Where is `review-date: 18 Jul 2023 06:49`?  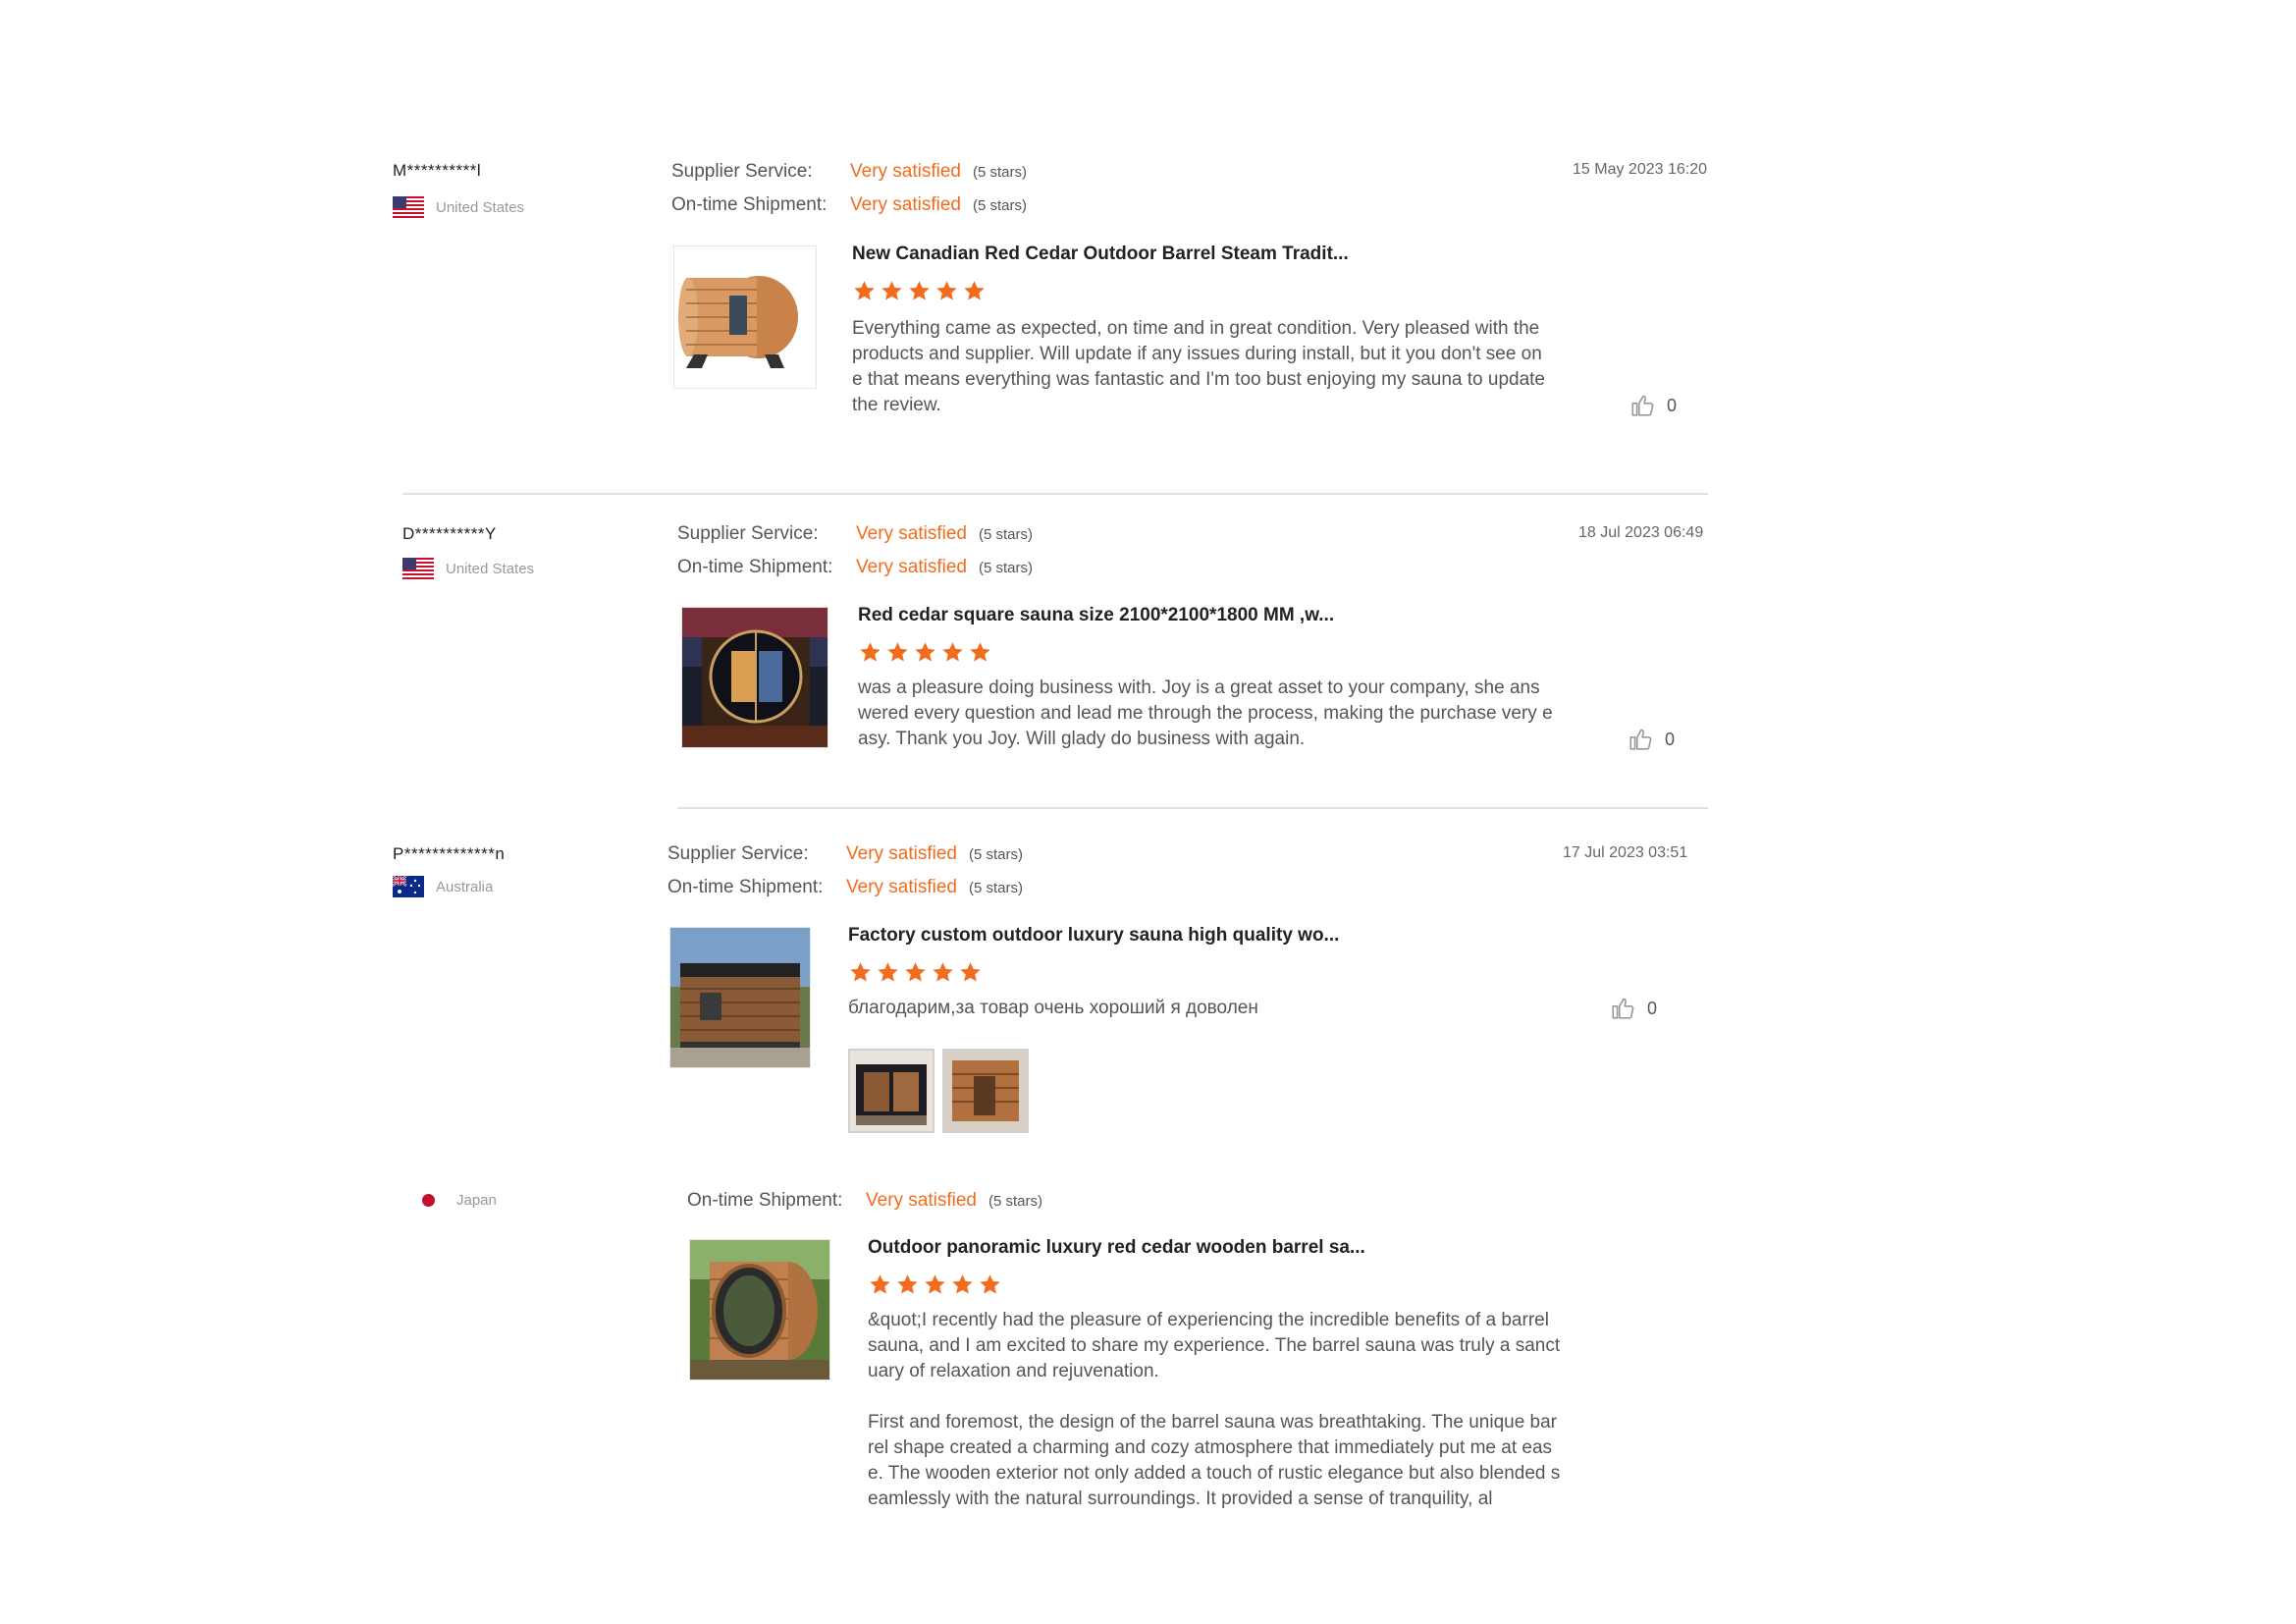 review-date: 18 Jul 2023 06:49 is located at coordinates (1641, 532).